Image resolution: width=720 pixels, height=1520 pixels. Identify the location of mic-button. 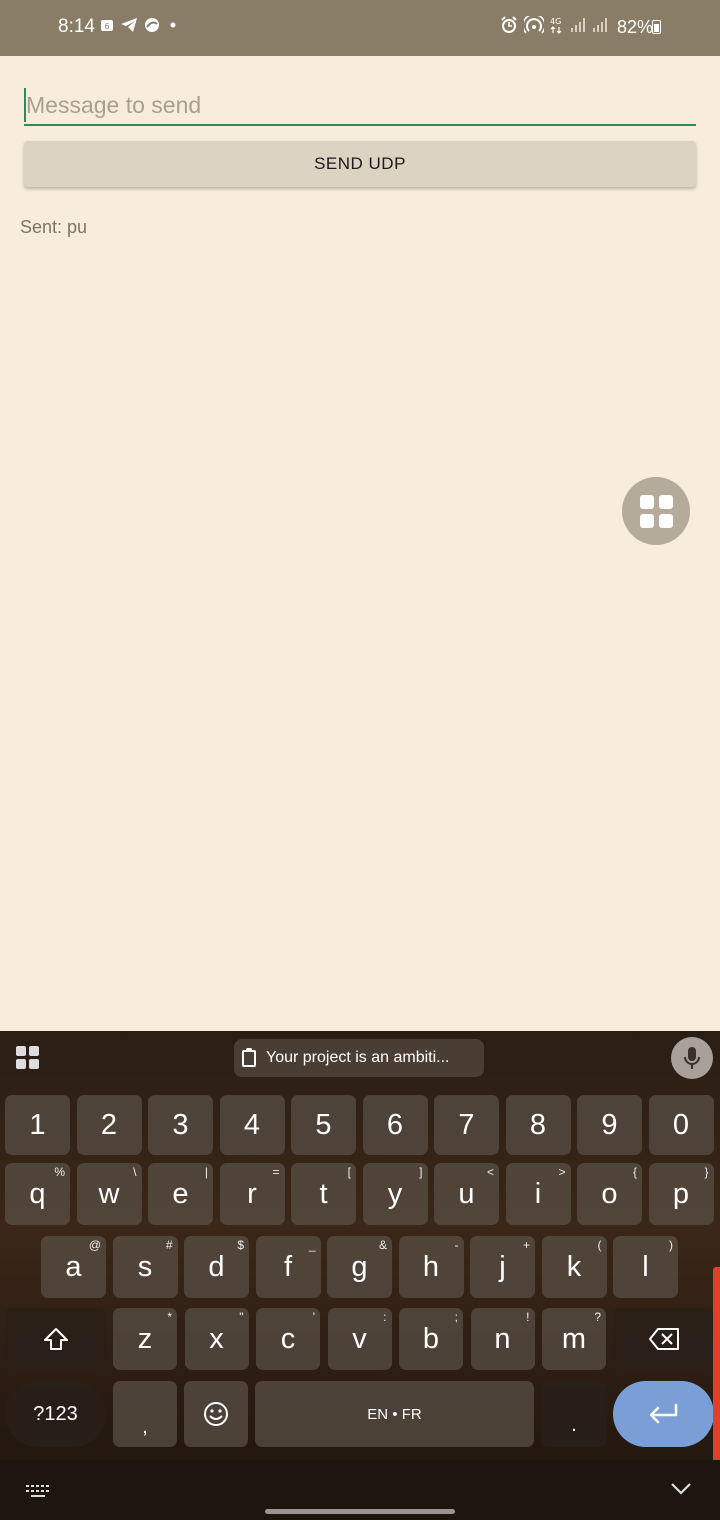
(692, 1058).